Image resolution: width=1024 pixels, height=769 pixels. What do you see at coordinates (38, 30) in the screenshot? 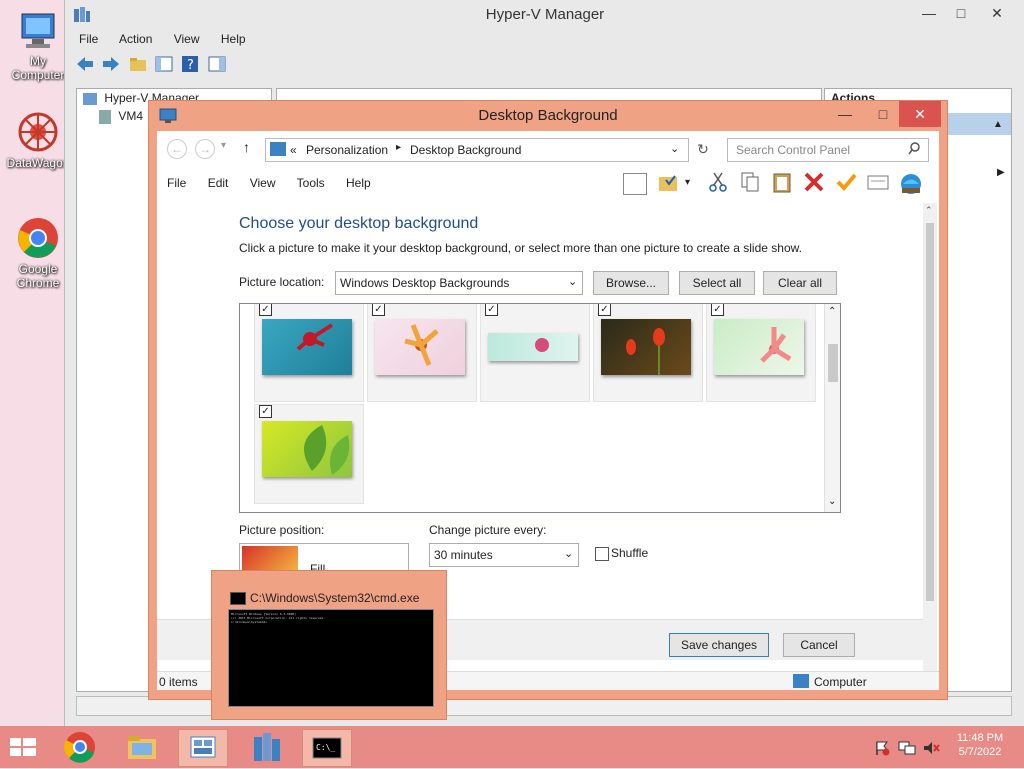
I see `computer-icon` at bounding box center [38, 30].